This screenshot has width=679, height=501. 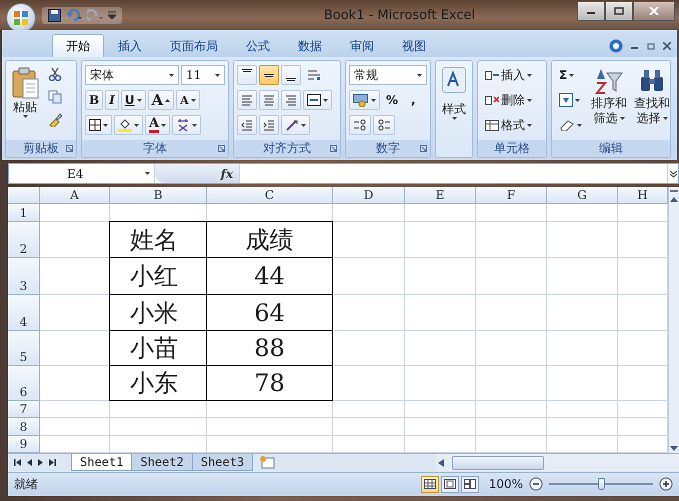 I want to click on group-label: 单元格, so click(x=512, y=148).